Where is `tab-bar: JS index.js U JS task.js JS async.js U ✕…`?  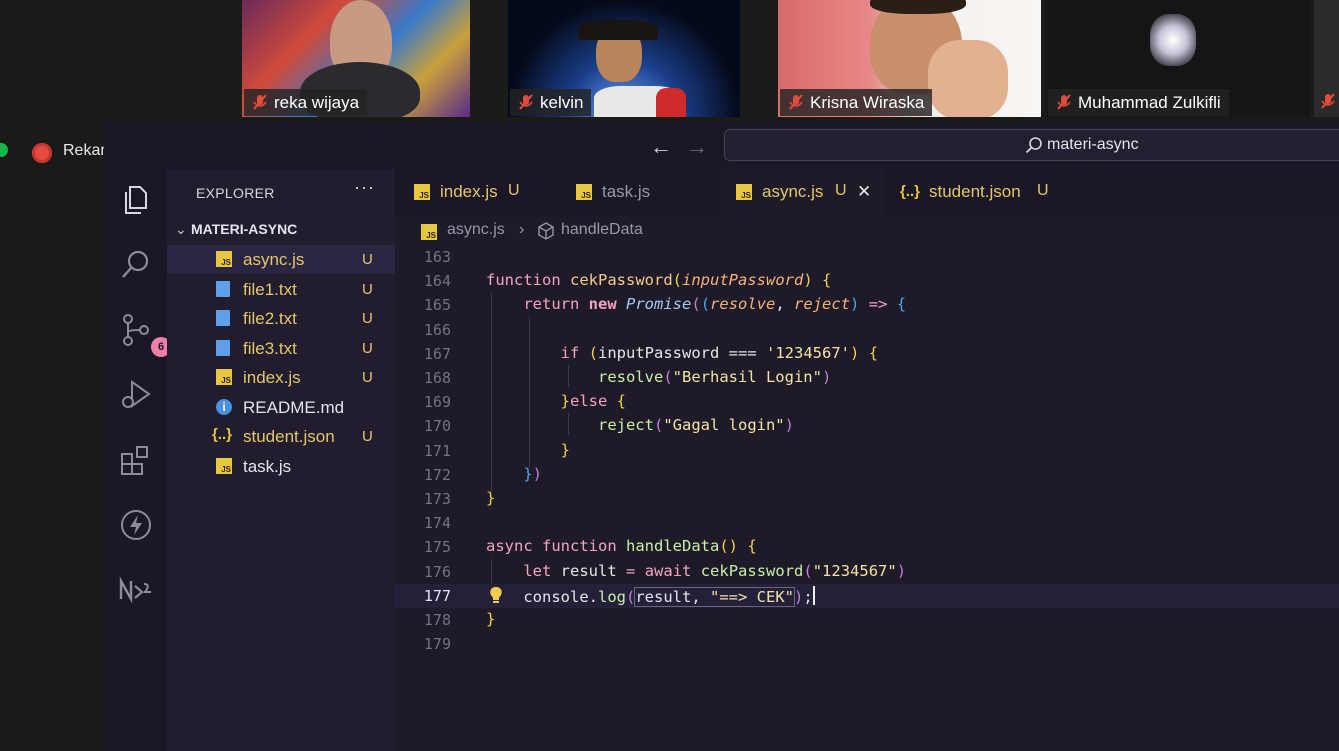 tab-bar: JS index.js U JS task.js JS async.js U ✕… is located at coordinates (867, 192).